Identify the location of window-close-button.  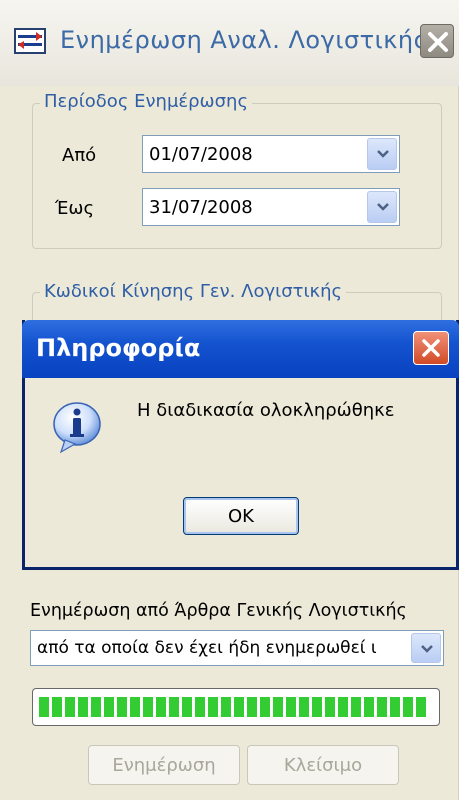
(437, 41).